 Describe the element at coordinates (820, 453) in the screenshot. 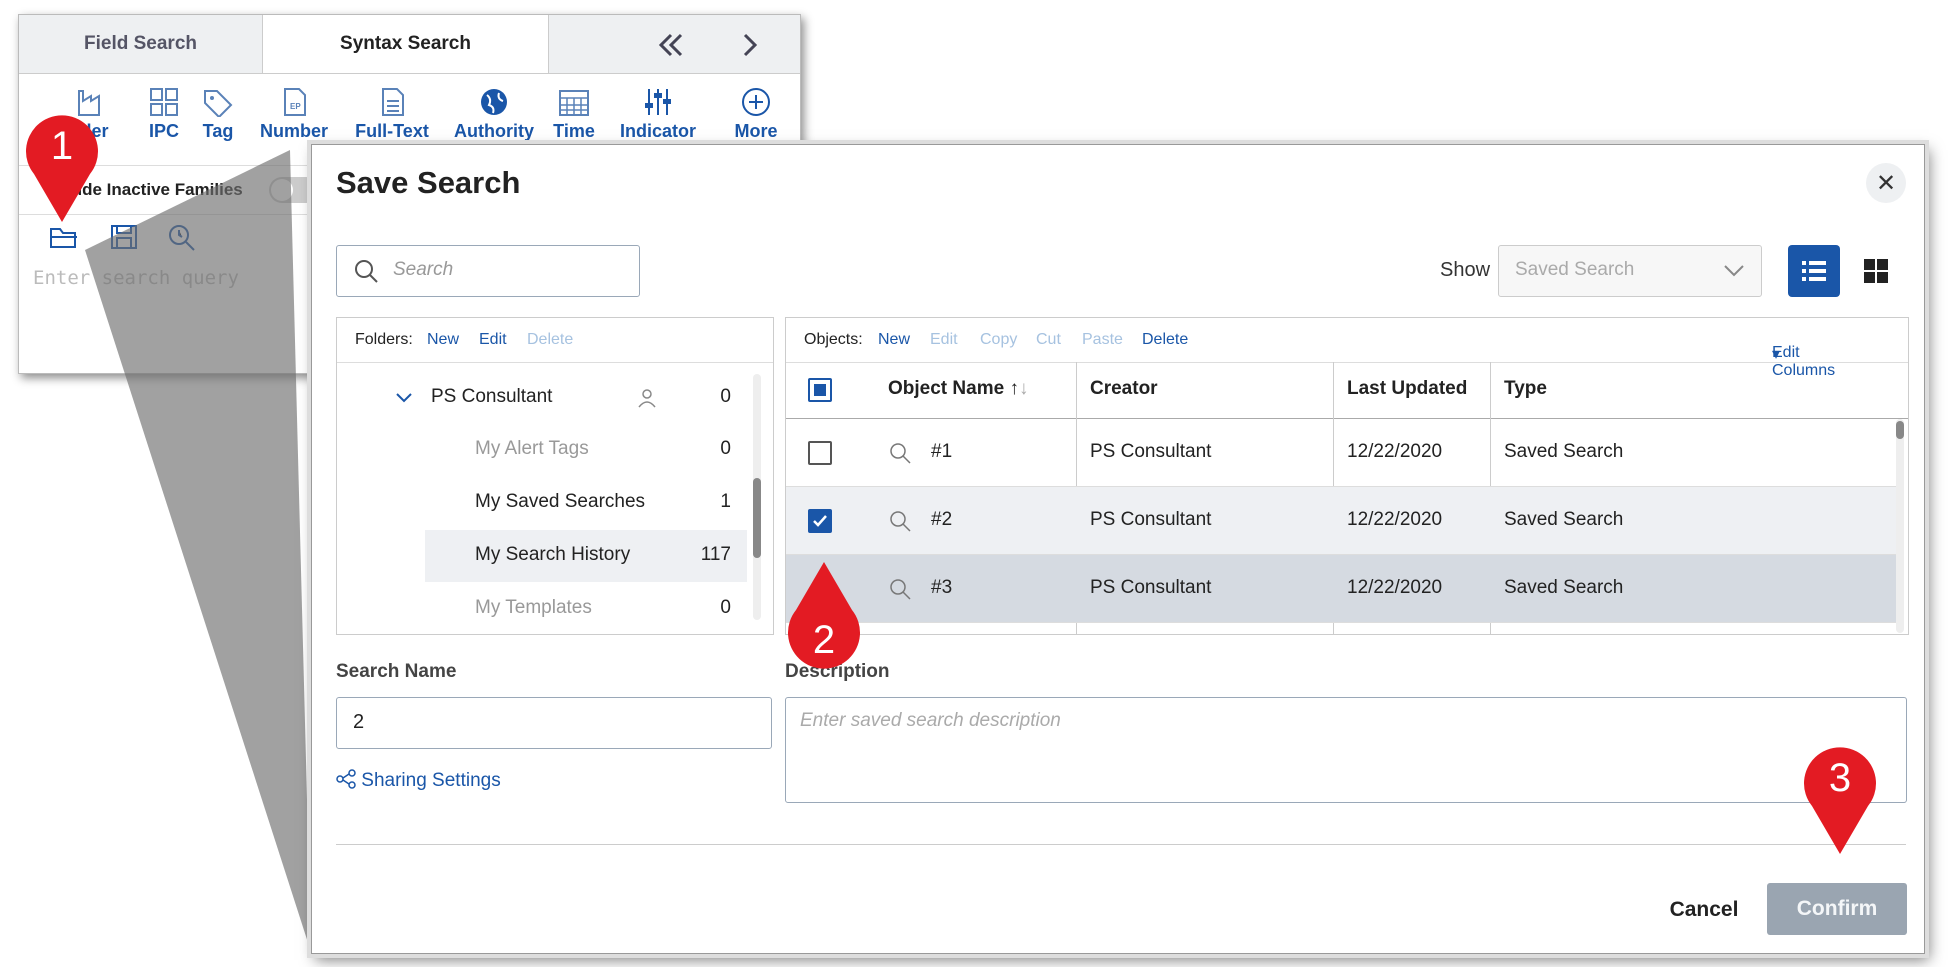

I see `row-checkbox` at that location.